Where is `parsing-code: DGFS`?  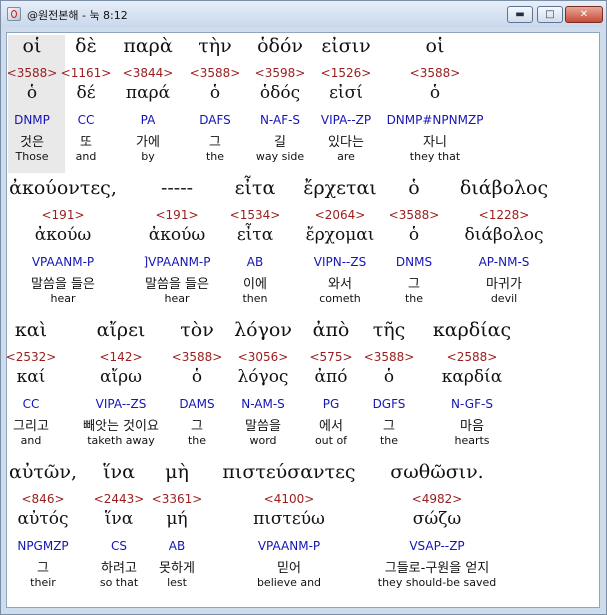
parsing-code: DGFS is located at coordinates (389, 404).